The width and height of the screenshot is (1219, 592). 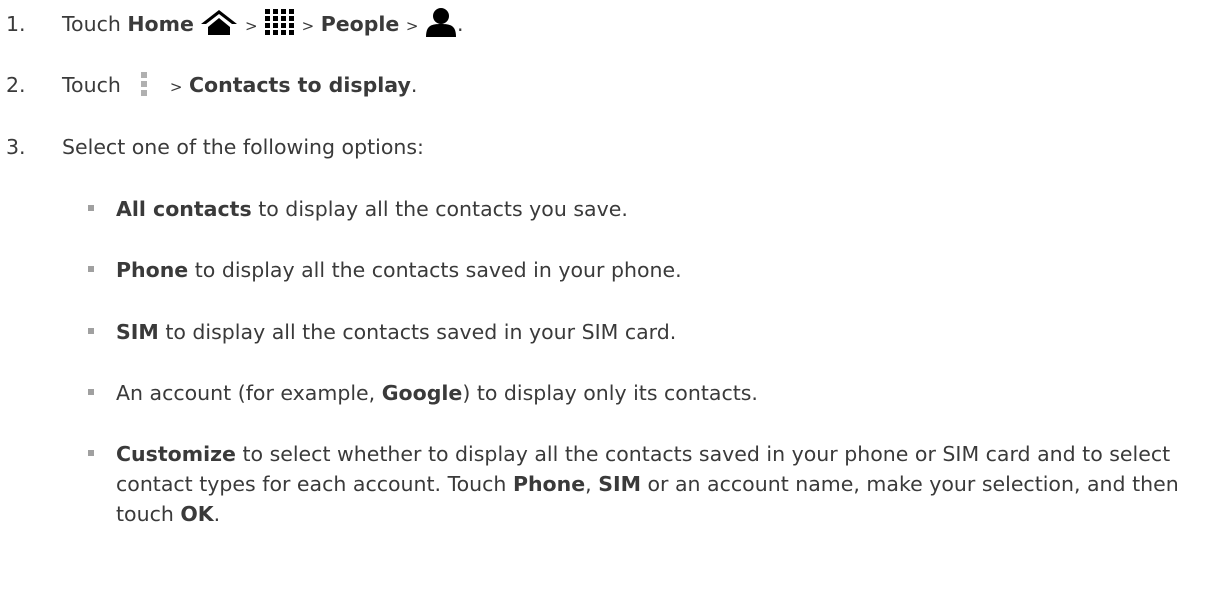 What do you see at coordinates (16, 147) in the screenshot?
I see `step-number: 3.` at bounding box center [16, 147].